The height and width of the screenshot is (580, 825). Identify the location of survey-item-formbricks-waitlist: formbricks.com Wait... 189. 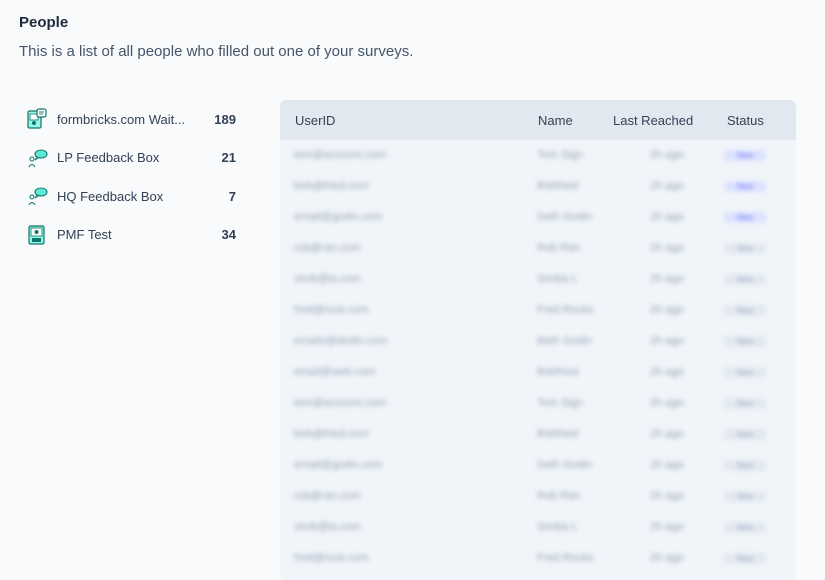
(131, 119).